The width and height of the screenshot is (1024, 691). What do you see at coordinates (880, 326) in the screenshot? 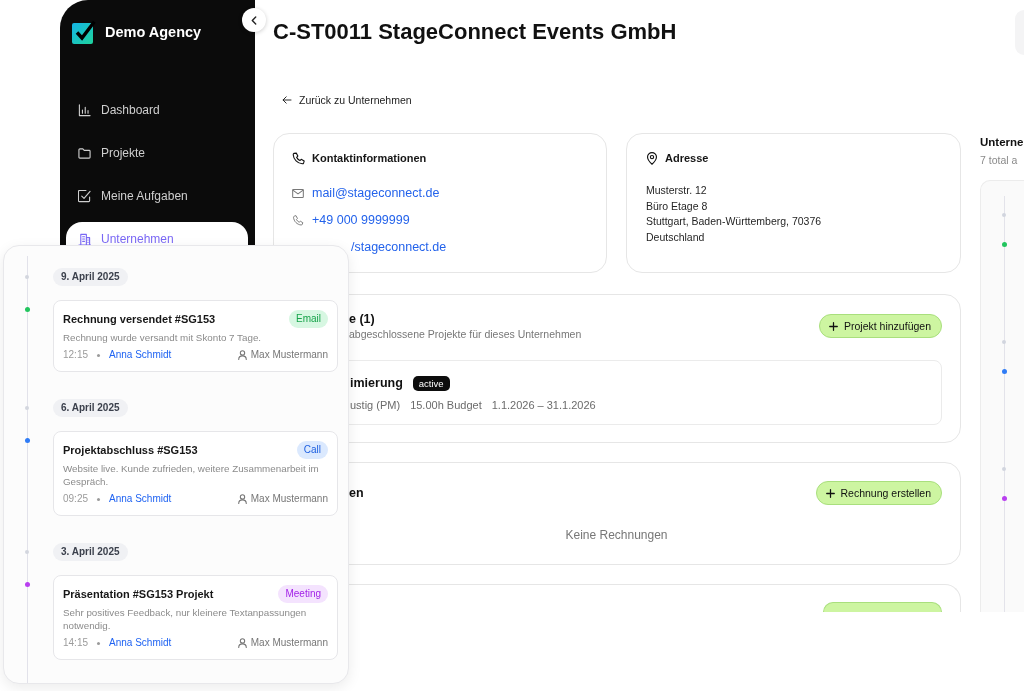
I see `add-project-button: Projekt hinzufügen` at bounding box center [880, 326].